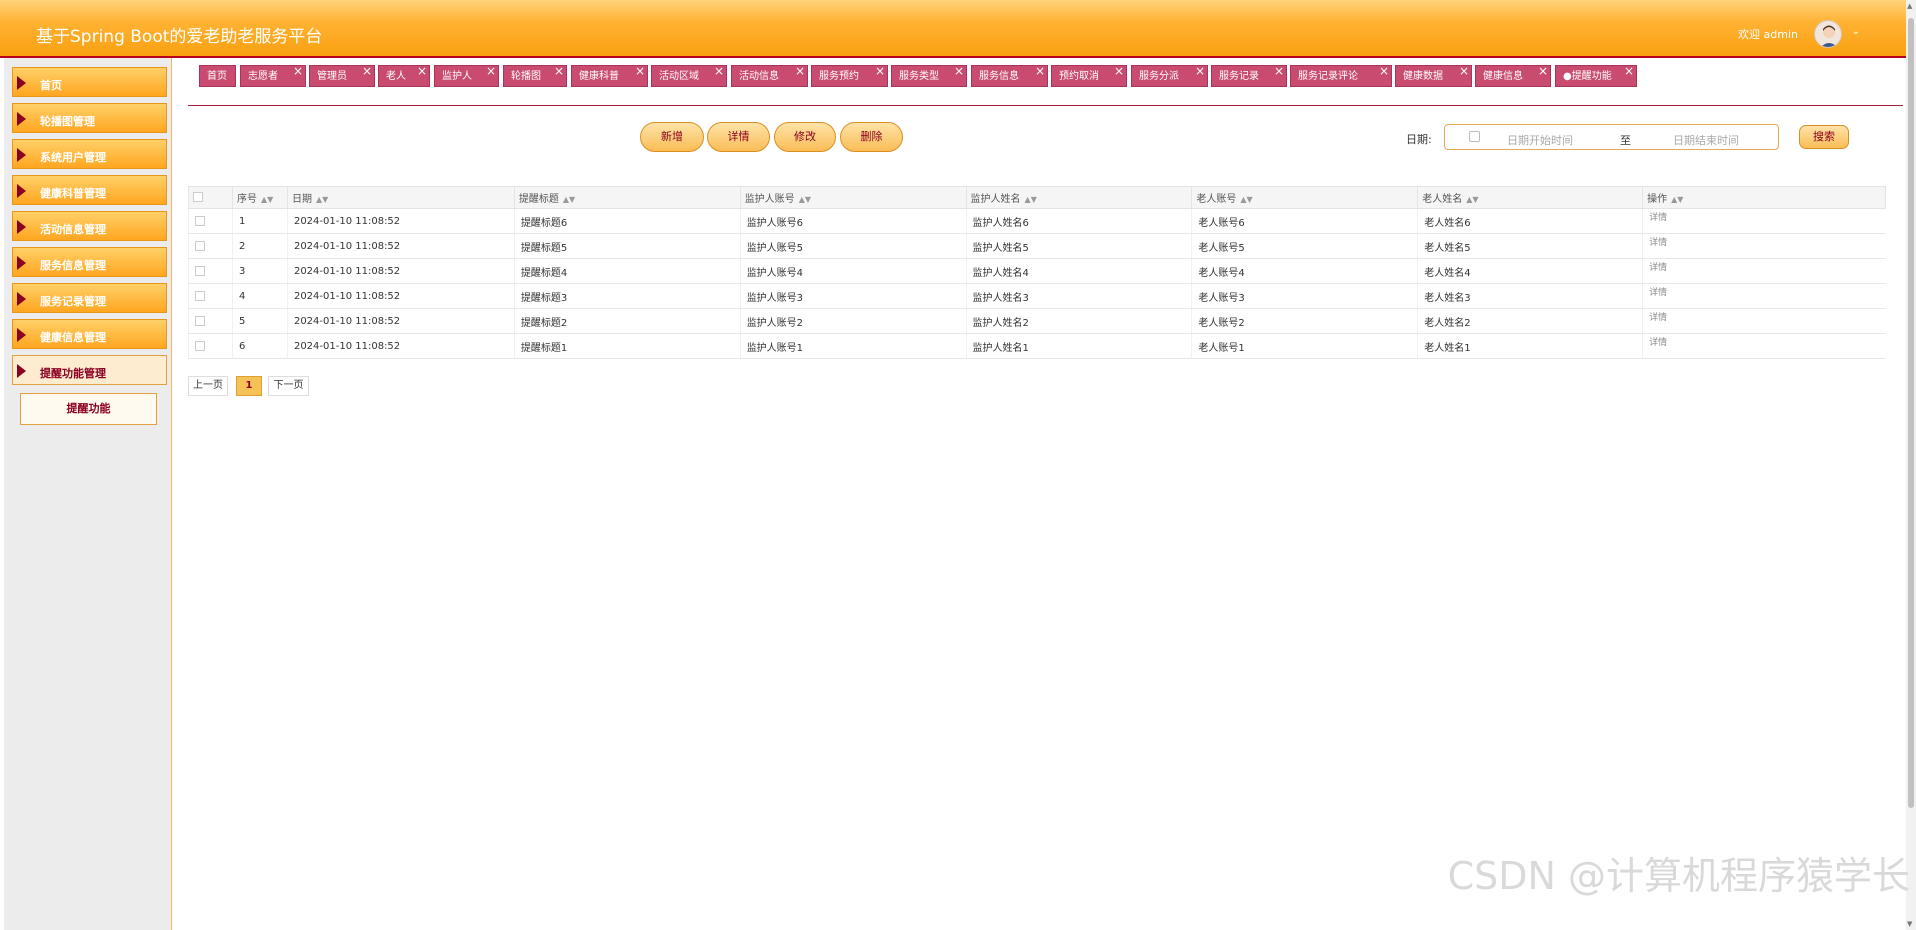 This screenshot has width=1916, height=930. Describe the element at coordinates (89, 370) in the screenshot. I see `sidebar-item-reminder: 提醒功能管理` at that location.